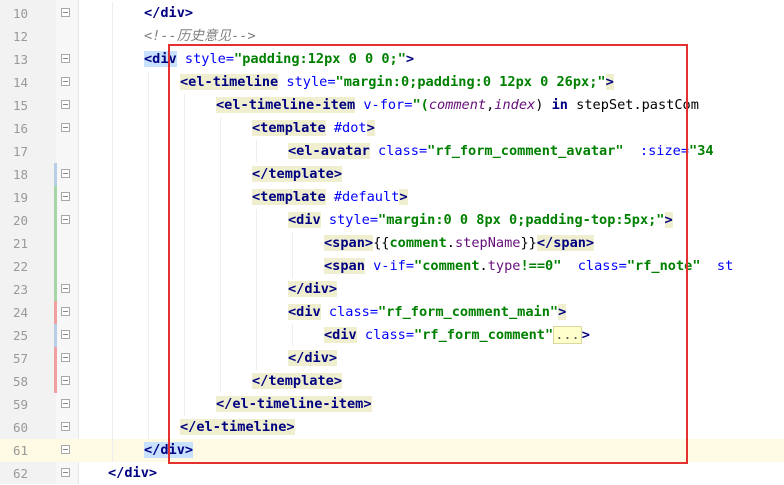  I want to click on code-line: 24 <div class="rf_form_comment_main">, so click(392, 312).